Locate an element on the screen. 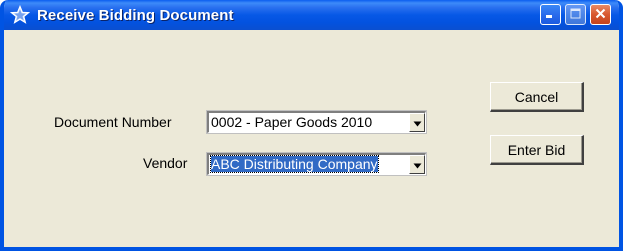 The height and width of the screenshot is (251, 623). star-icon is located at coordinates (20, 15).